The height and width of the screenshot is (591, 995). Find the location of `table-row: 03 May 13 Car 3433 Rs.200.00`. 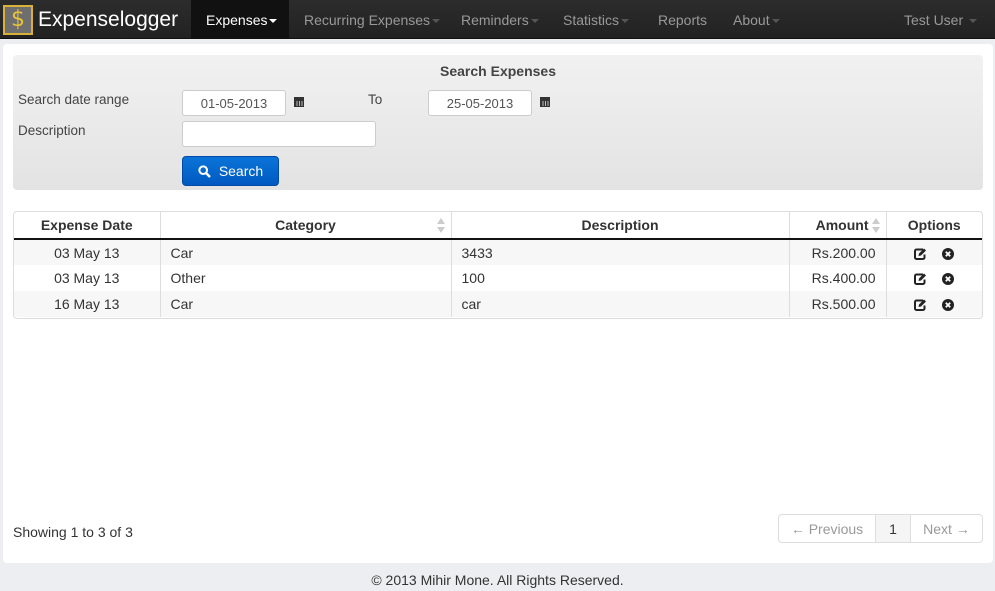

table-row: 03 May 13 Car 3433 Rs.200.00 is located at coordinates (498, 252).